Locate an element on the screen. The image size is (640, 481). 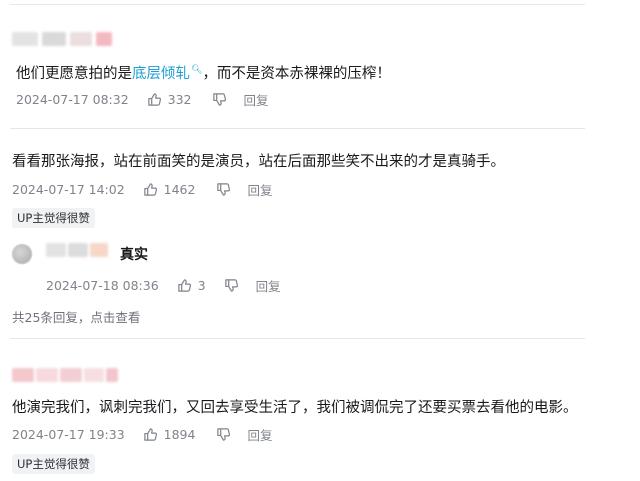
reply-time: 2024-07-18 08:36 is located at coordinates (102, 285).